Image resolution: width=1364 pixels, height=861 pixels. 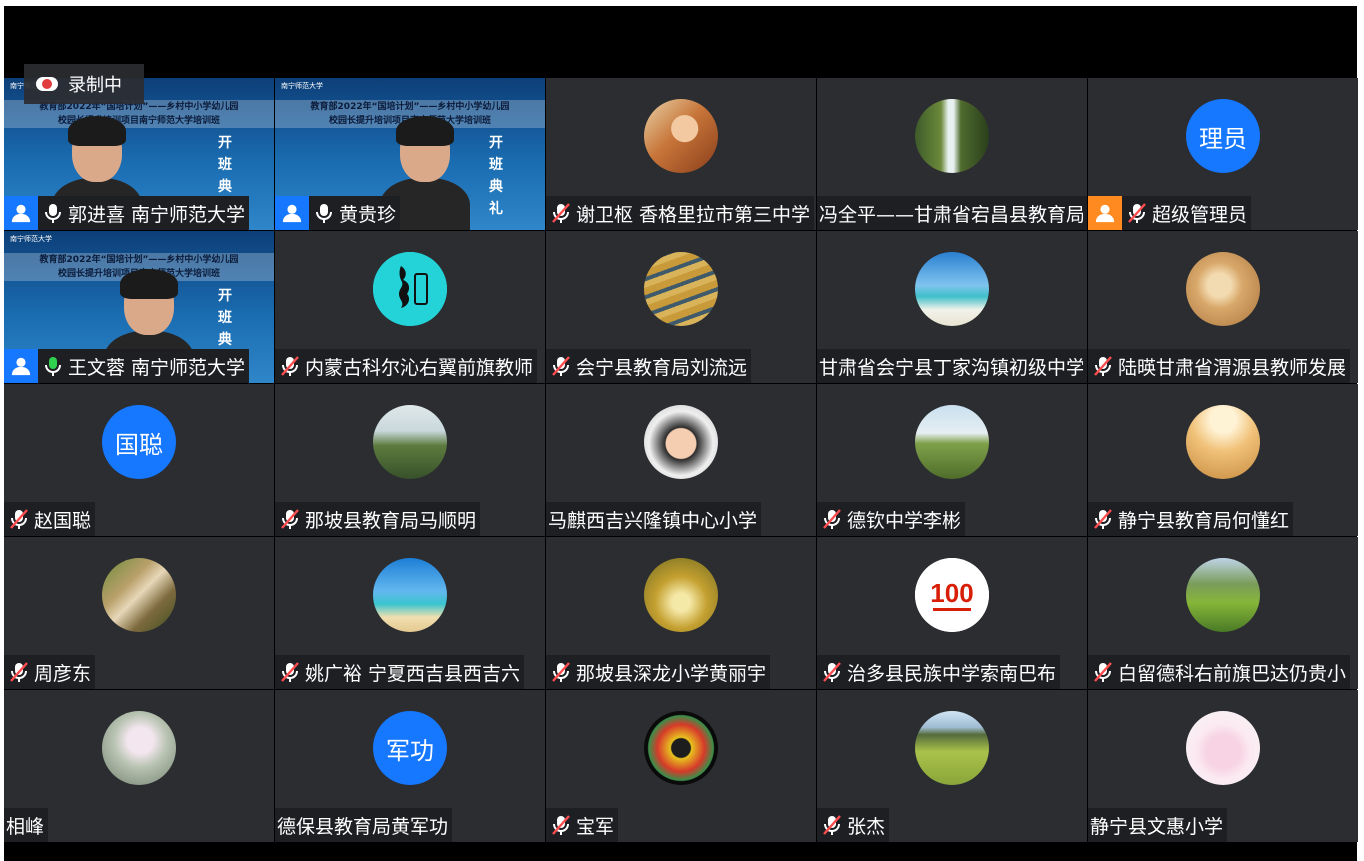 I want to click on participant-tile: 张杰, so click(x=952, y=766).